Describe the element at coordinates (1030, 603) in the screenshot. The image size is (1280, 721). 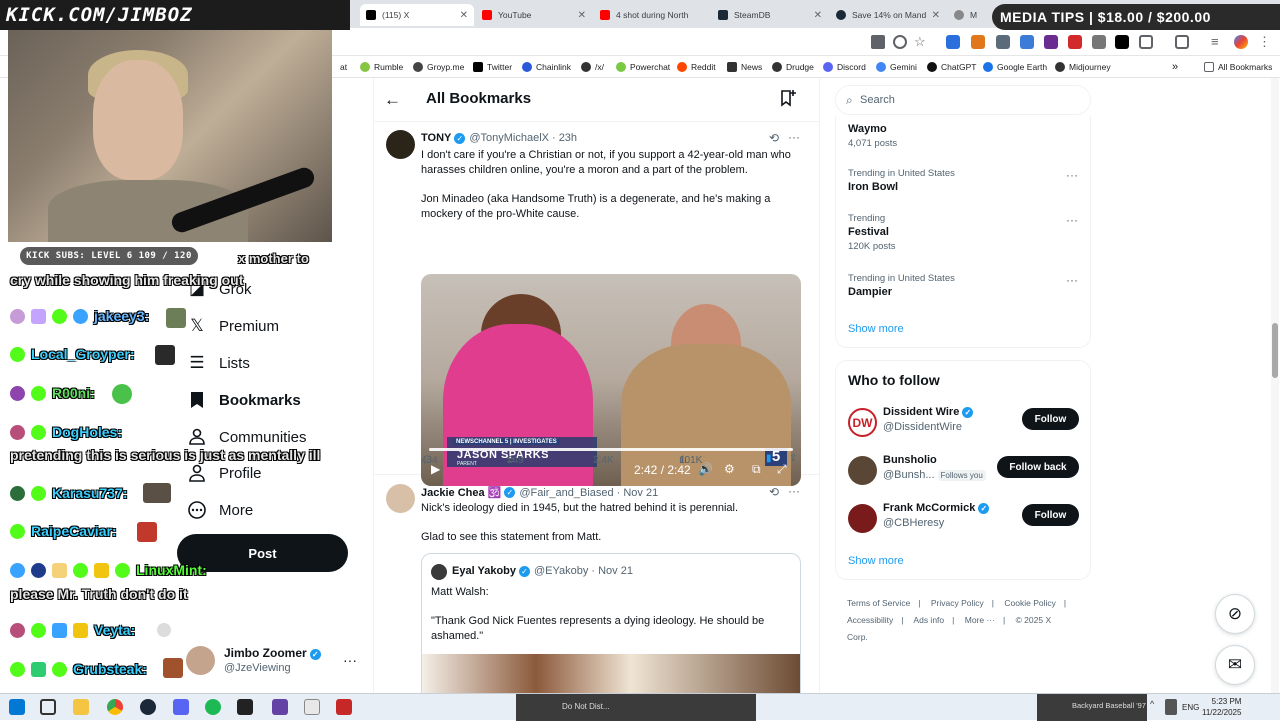
I see `footer-link: Cookie Policy` at that location.